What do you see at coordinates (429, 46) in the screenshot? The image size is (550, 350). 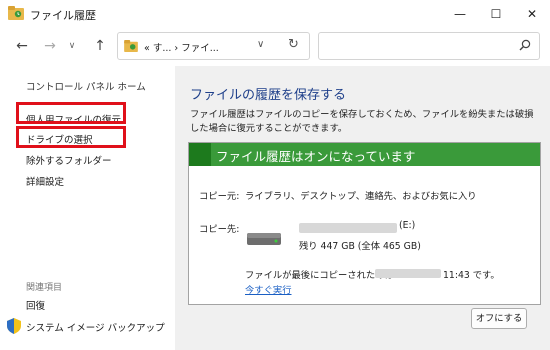 I see `search-input` at bounding box center [429, 46].